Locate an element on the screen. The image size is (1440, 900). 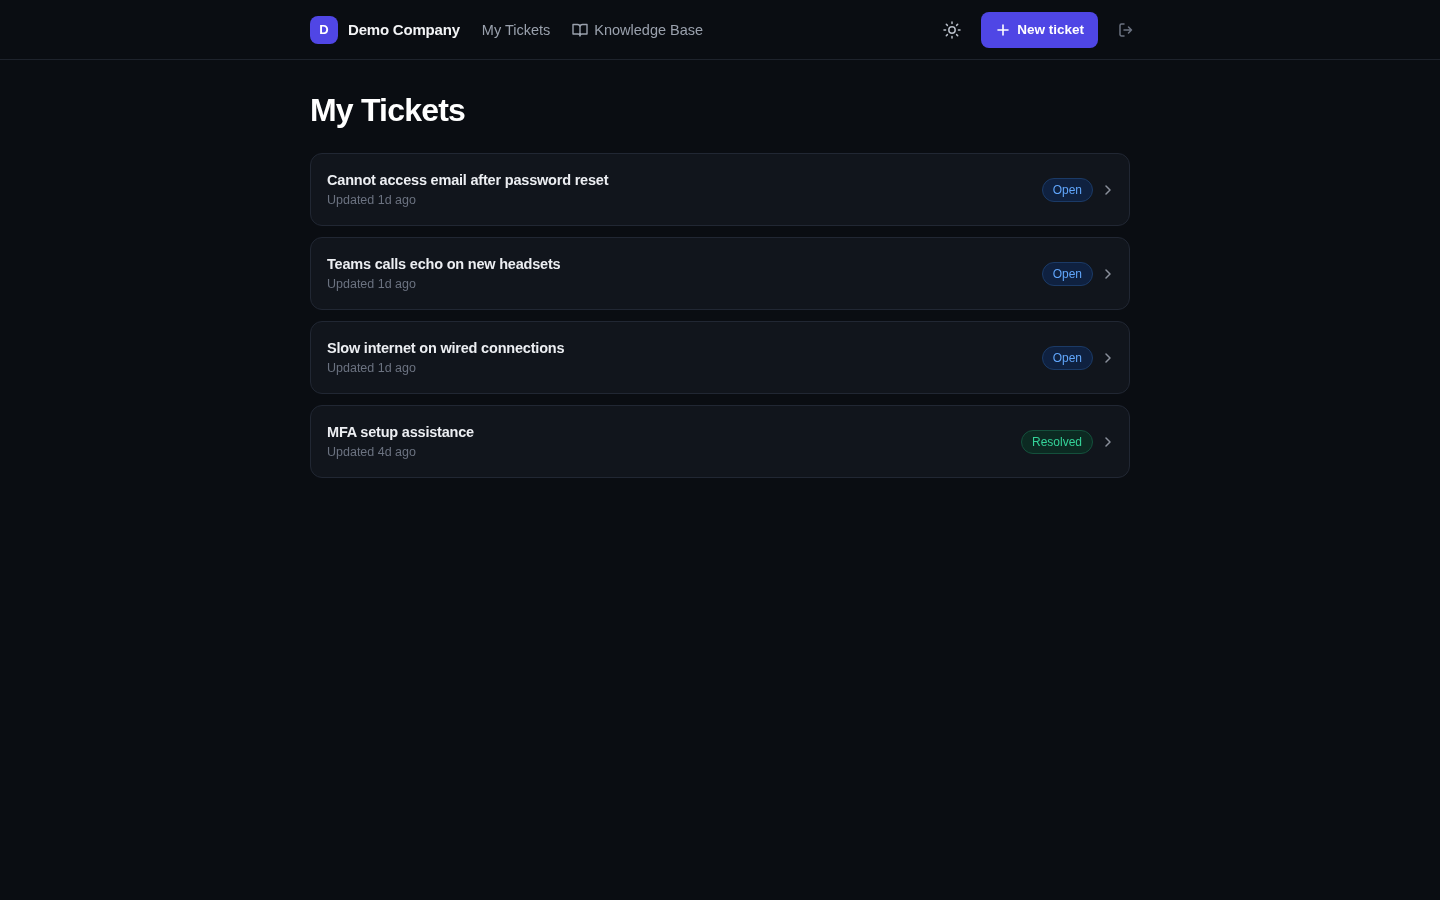
logo-badge: D is located at coordinates (324, 29).